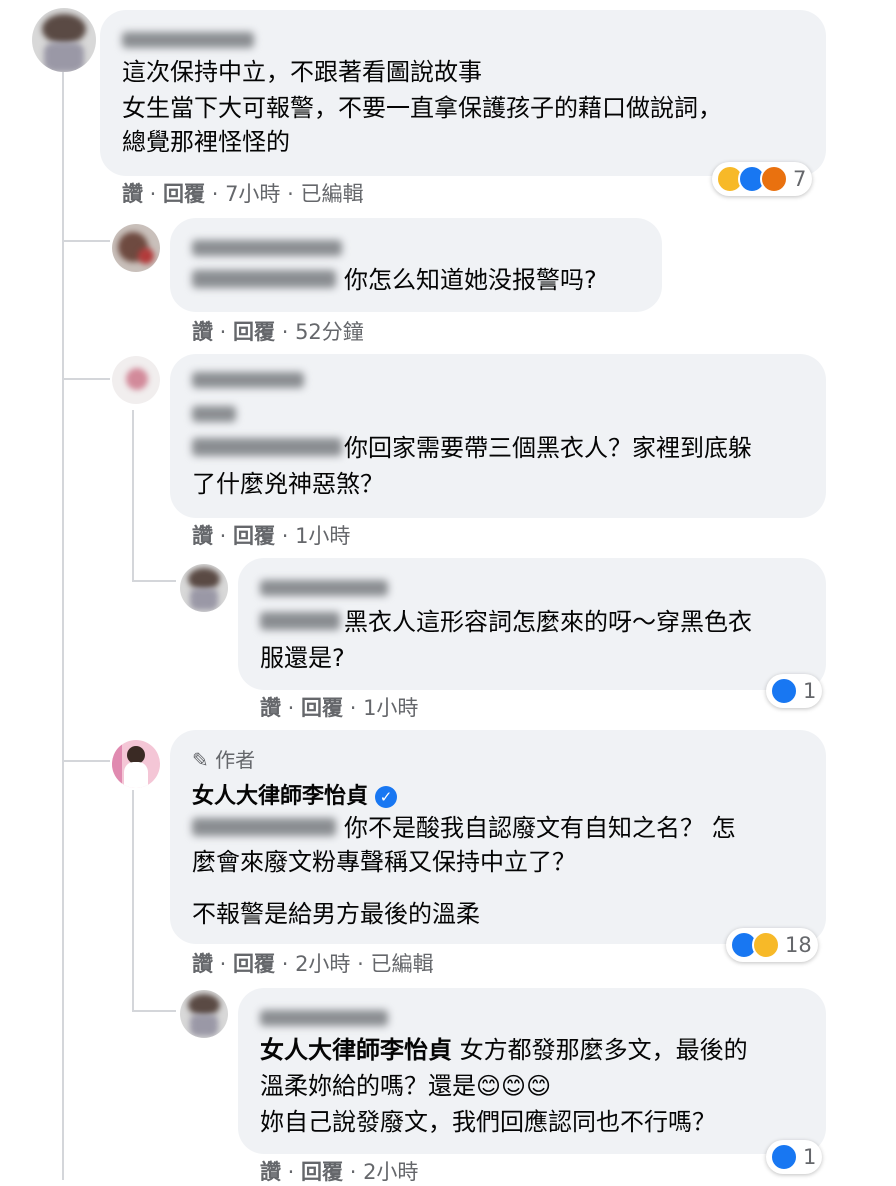 This screenshot has height=1186, width=896. What do you see at coordinates (540, 828) in the screenshot?
I see `comment-text: 你不是酸我自認廢文有自知之名？ 怎` at bounding box center [540, 828].